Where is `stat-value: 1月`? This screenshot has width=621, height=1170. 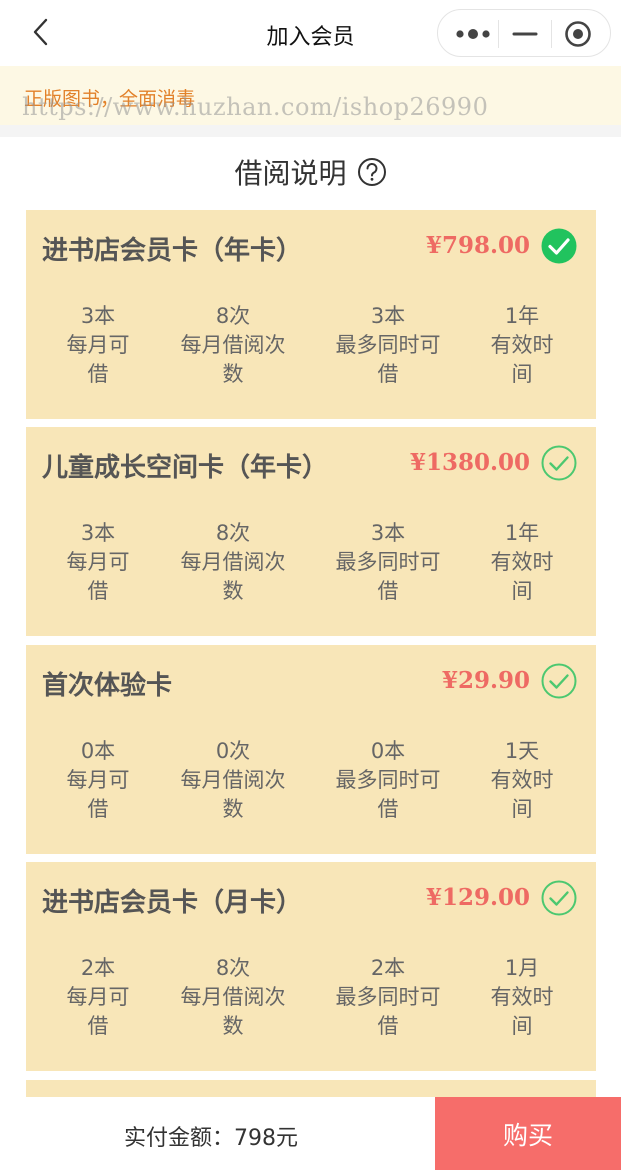
stat-value: 1月 is located at coordinates (522, 968).